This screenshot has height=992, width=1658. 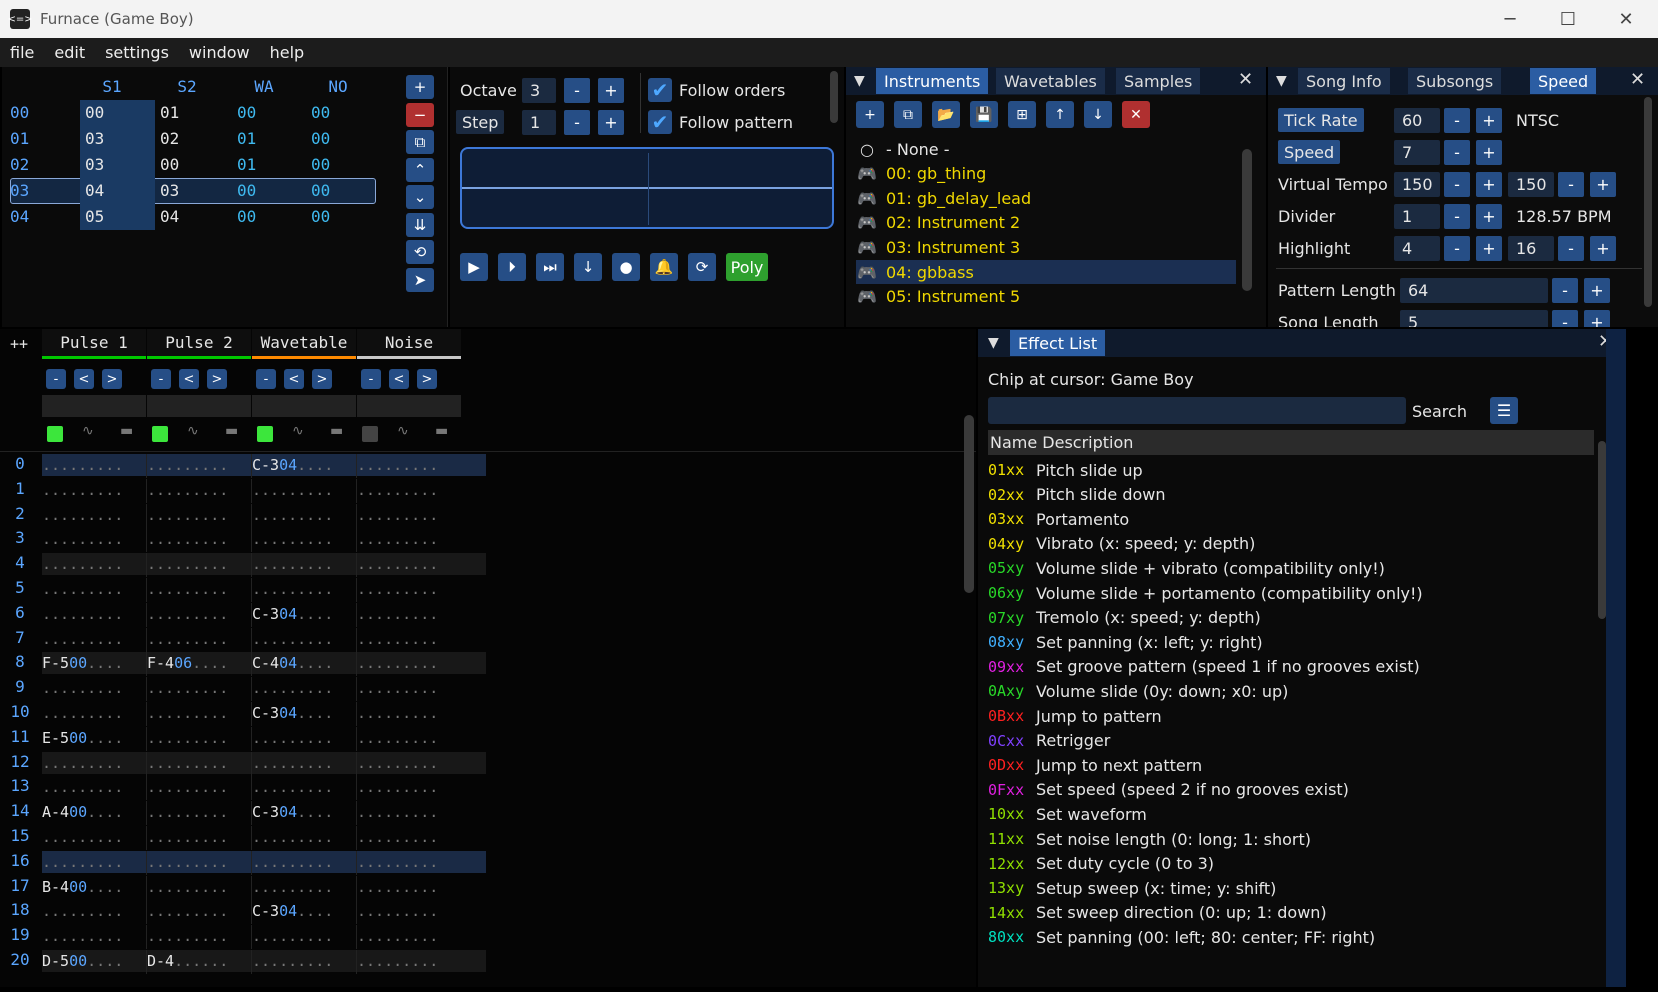 What do you see at coordinates (702, 267) in the screenshot?
I see `repeat-icon: ⟳` at bounding box center [702, 267].